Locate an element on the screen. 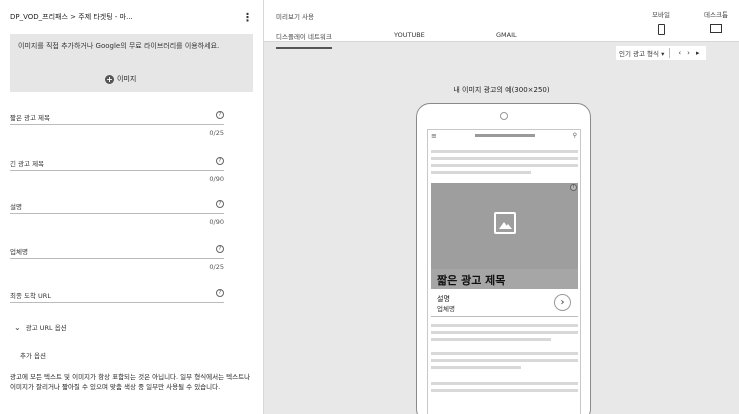  device-desktop-button: 데스크톱 is located at coordinates (716, 21).